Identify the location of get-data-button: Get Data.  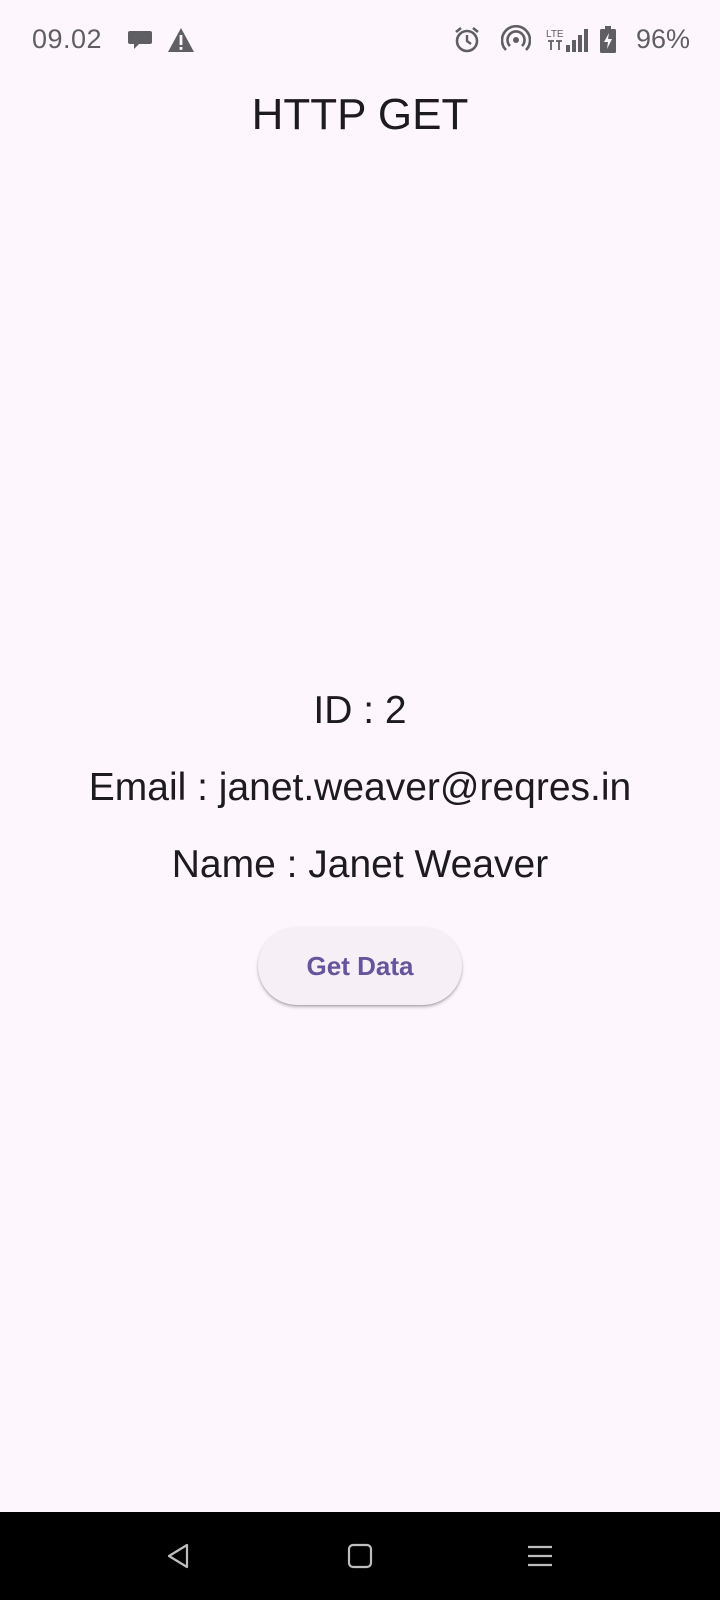
(360, 966).